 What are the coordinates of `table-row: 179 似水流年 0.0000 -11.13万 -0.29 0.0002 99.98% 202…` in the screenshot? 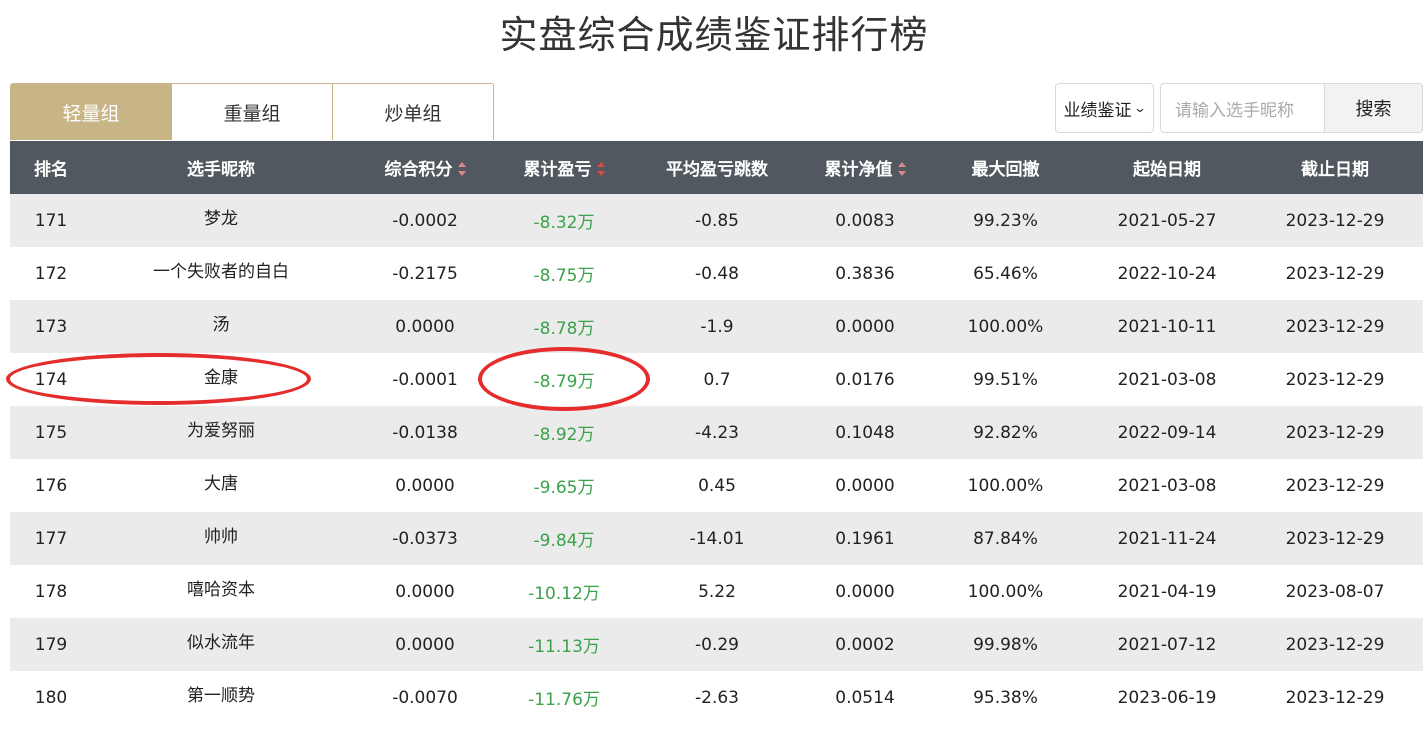 It's located at (716, 644).